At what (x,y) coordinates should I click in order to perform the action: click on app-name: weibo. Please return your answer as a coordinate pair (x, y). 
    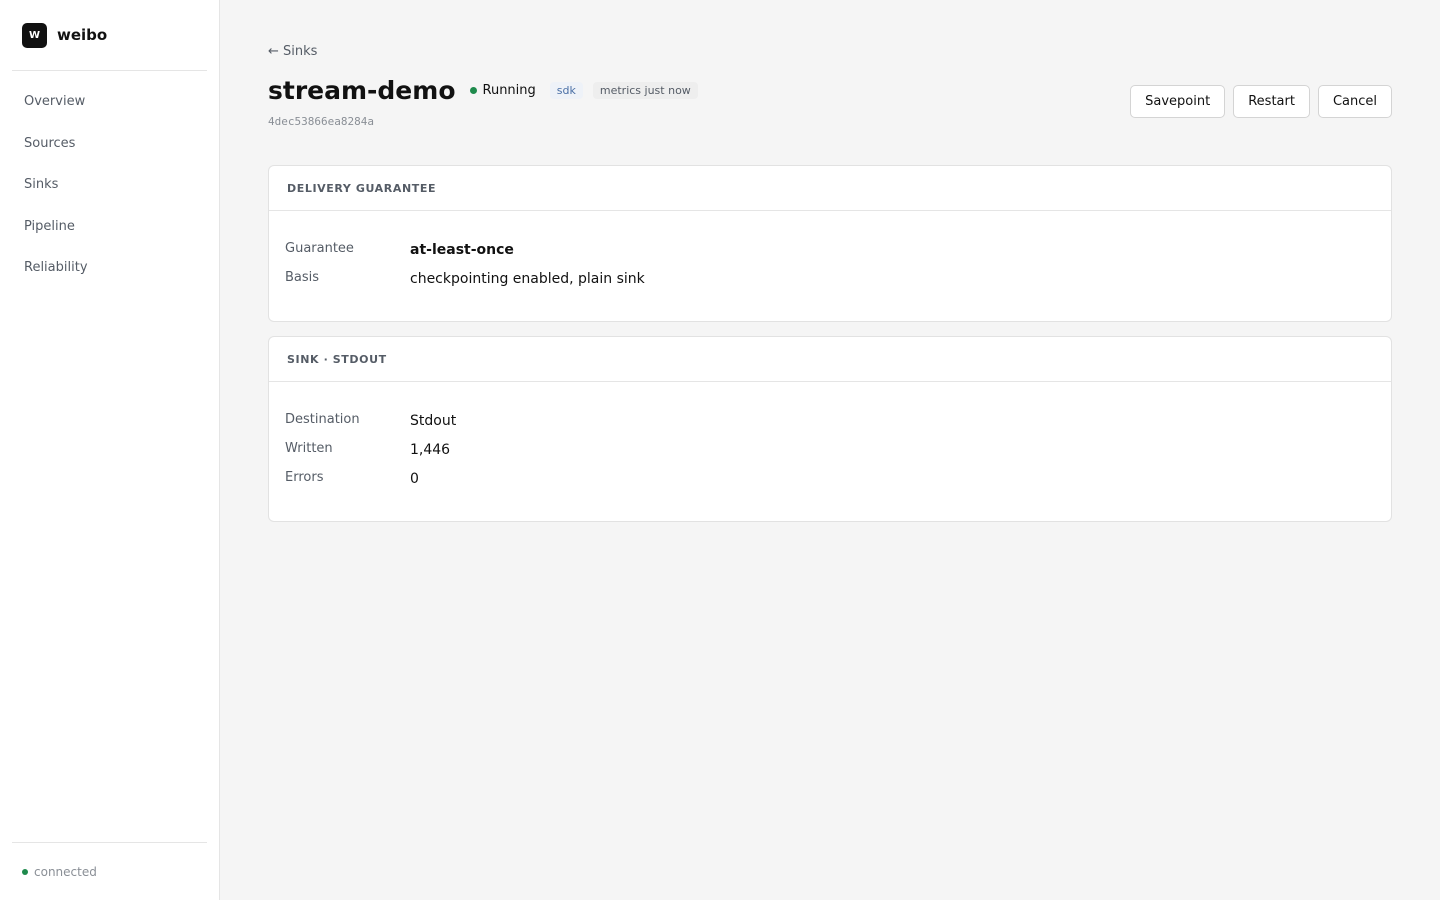
    Looking at the image, I should click on (82, 35).